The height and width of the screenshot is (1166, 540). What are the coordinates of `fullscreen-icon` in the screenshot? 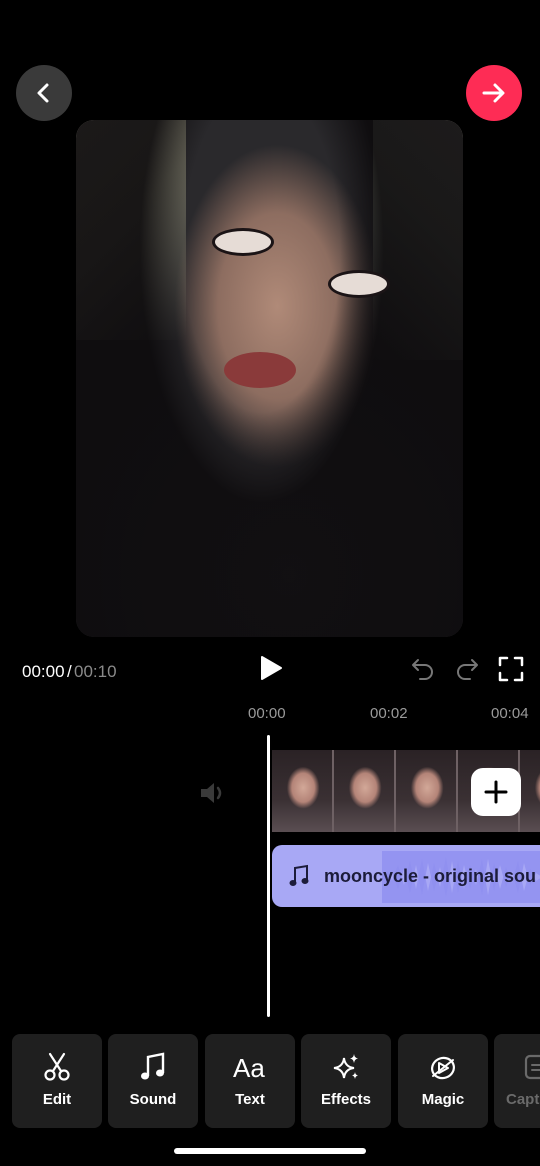 It's located at (511, 669).